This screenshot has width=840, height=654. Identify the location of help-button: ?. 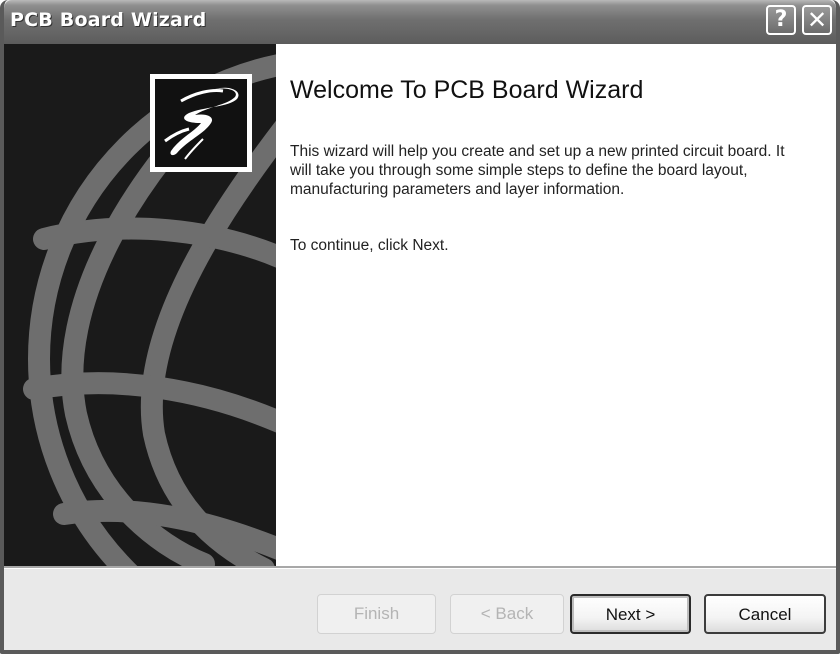
(781, 20).